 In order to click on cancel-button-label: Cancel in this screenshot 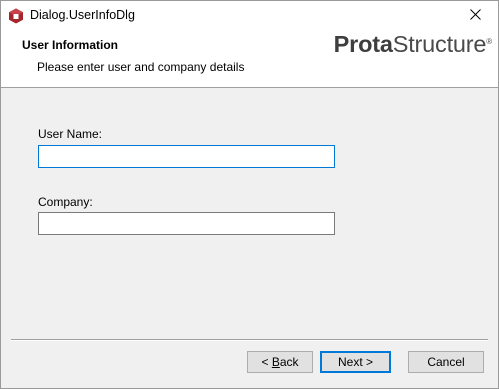, I will do `click(446, 362)`.